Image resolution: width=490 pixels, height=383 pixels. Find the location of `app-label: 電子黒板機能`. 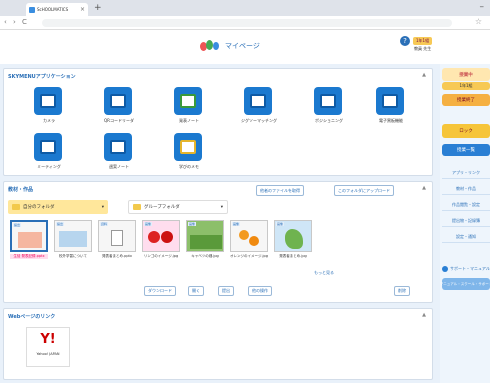

app-label: 電子黒板機能 is located at coordinates (391, 120).